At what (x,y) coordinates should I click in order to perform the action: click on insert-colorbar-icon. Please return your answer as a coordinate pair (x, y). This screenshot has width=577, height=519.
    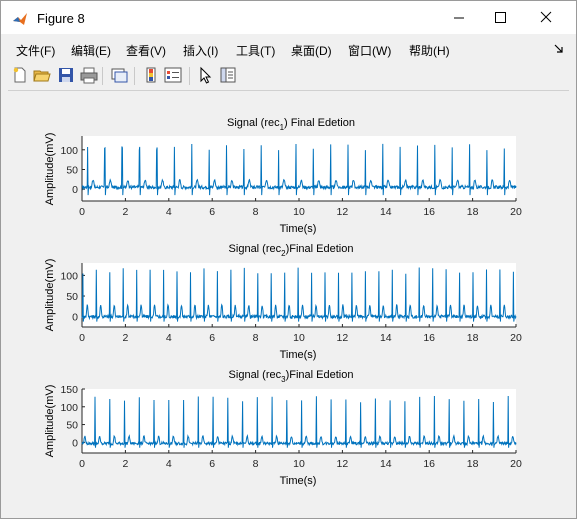
    Looking at the image, I should click on (151, 75).